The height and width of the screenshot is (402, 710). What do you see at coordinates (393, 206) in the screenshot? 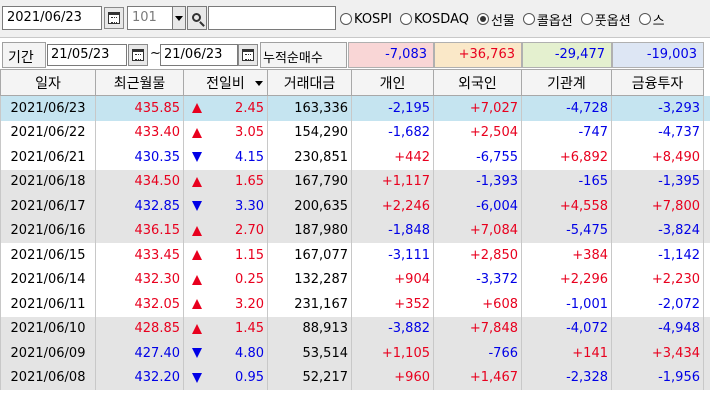
I see `cell-individual: +2,246` at bounding box center [393, 206].